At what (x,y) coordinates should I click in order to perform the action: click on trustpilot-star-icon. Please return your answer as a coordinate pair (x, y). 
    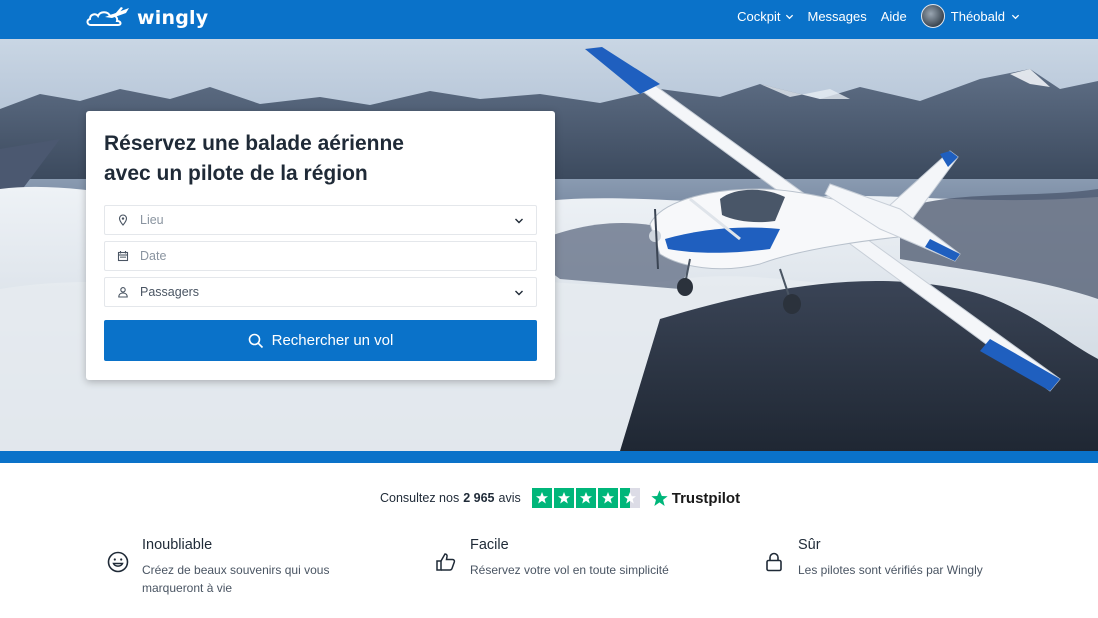
    Looking at the image, I should click on (659, 497).